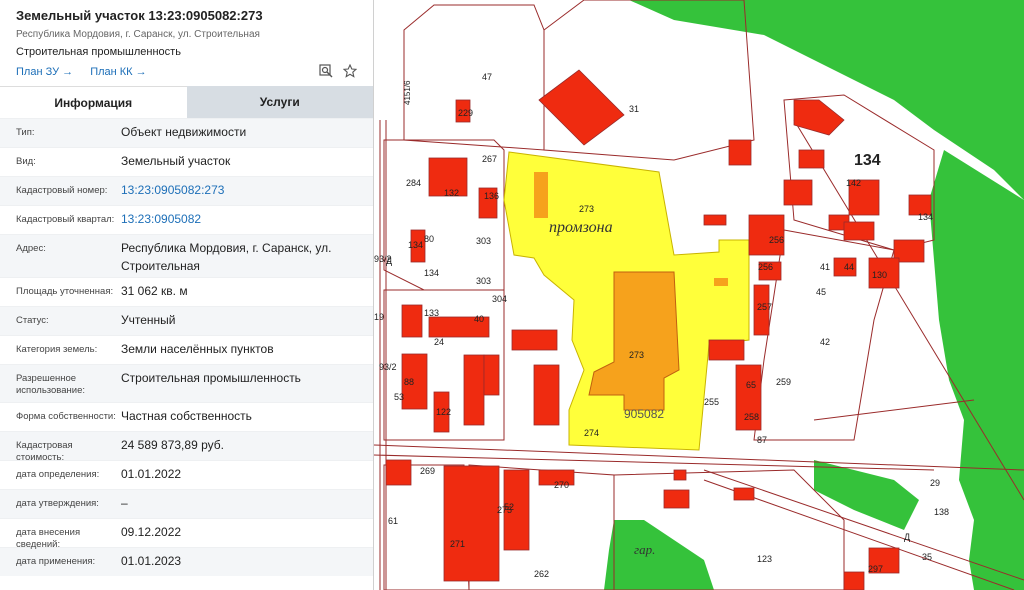 This screenshot has width=1024, height=590. What do you see at coordinates (821, 292) in the screenshot?
I see `map-number-label: 45` at bounding box center [821, 292].